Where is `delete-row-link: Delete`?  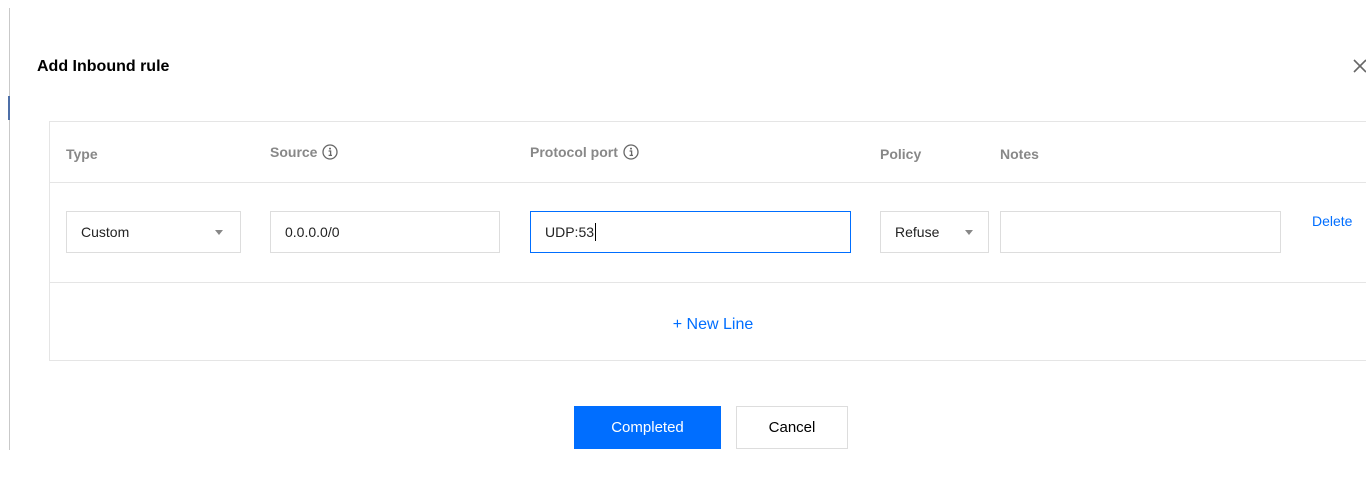 delete-row-link: Delete is located at coordinates (1334, 221).